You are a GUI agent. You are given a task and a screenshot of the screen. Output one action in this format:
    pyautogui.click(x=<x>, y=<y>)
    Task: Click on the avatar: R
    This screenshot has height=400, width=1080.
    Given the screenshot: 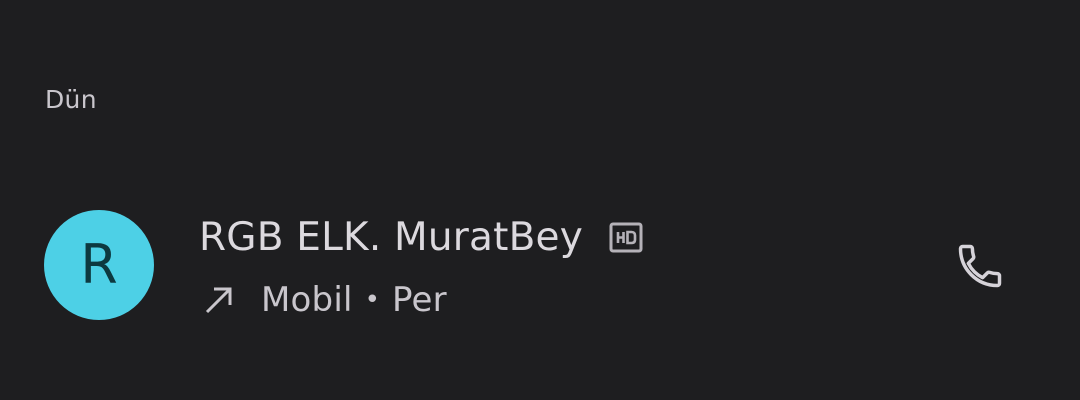 What is the action you would take?
    pyautogui.click(x=99, y=265)
    